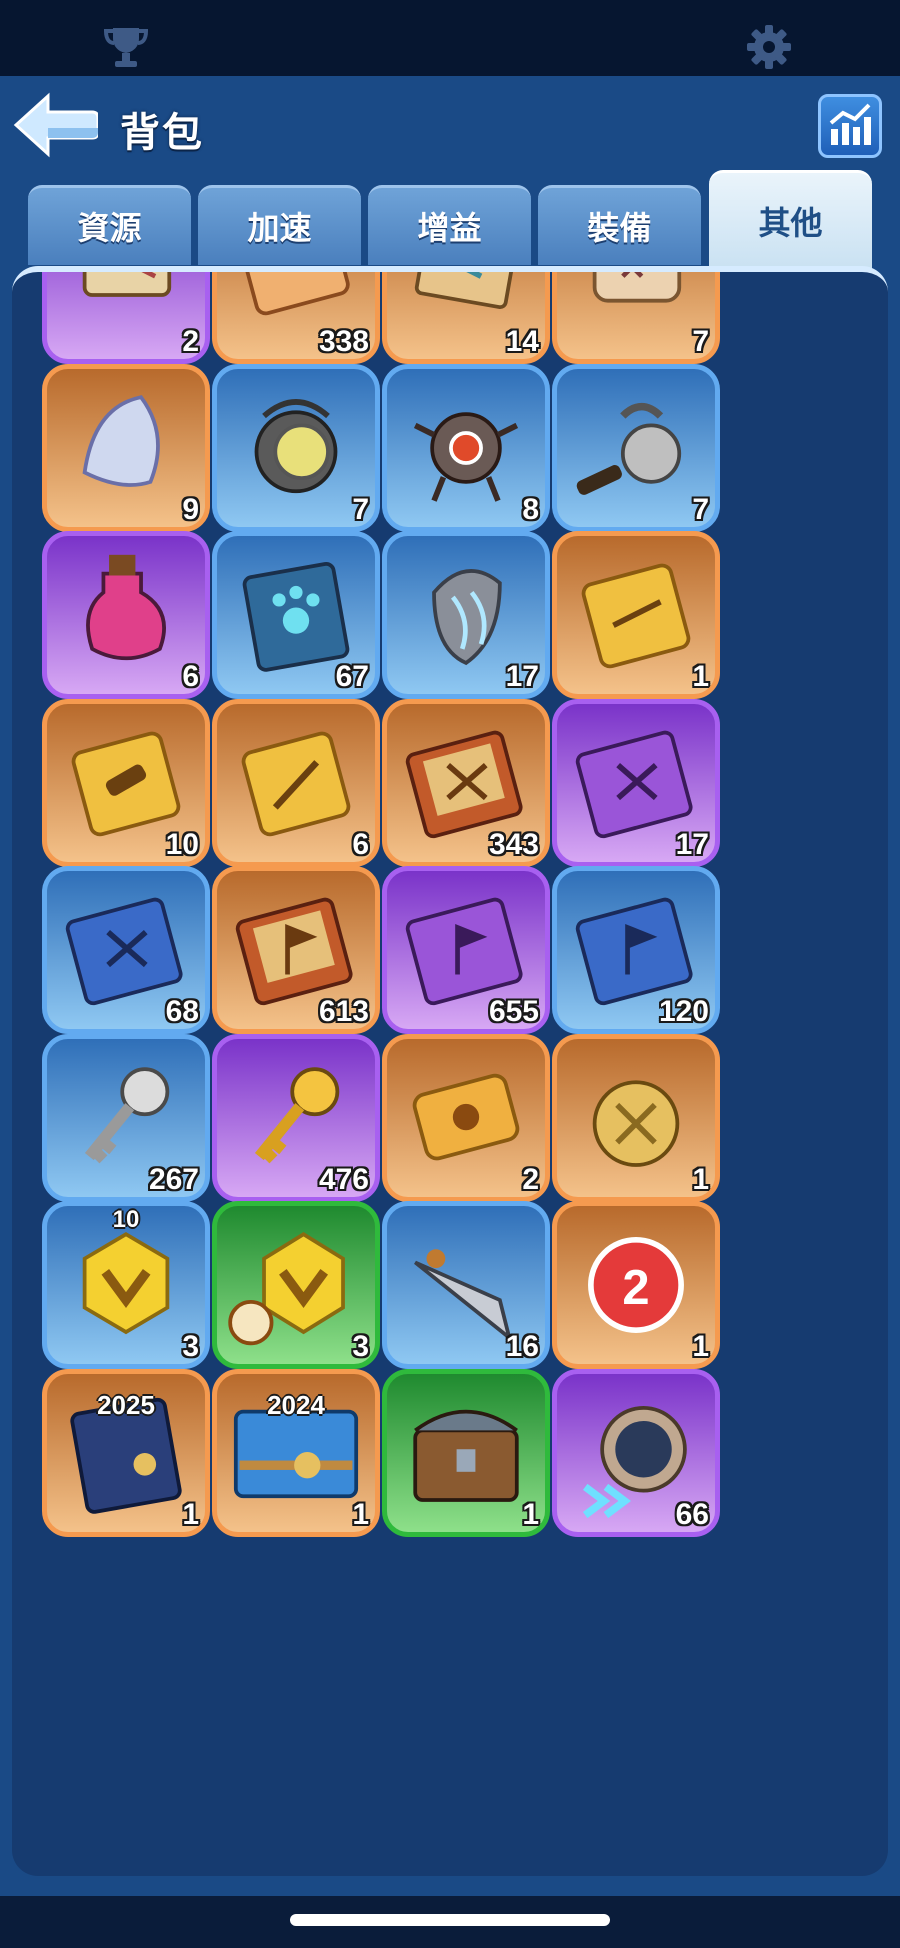  I want to click on trophy-icon, so click(126, 47).